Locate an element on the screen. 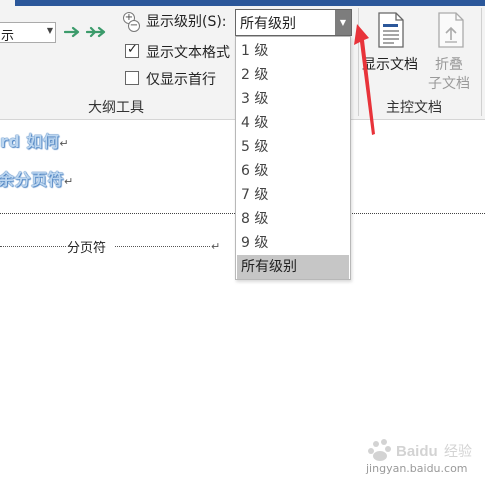 This screenshot has height=488, width=485. double-arrow-right-green-icon is located at coordinates (96, 32).